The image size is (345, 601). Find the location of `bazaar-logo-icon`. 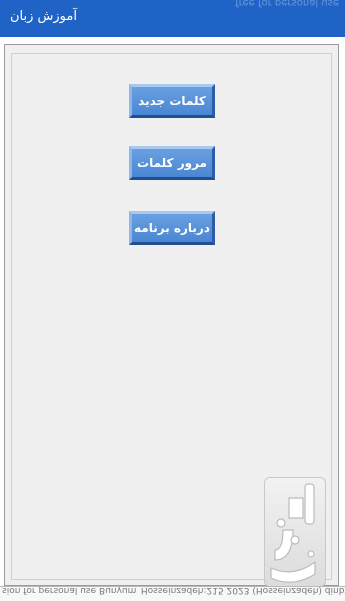

bazaar-logo-icon is located at coordinates (295, 532).